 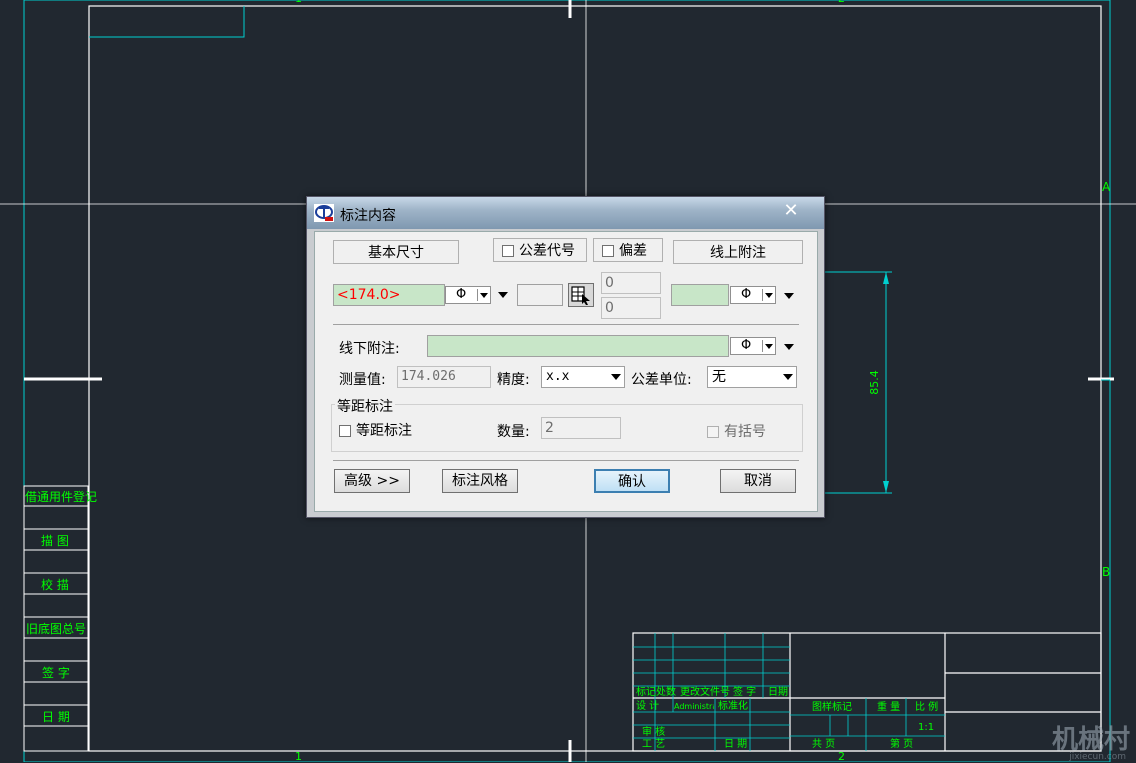 I want to click on left-strip-label-3: 校 描, so click(x=55, y=585).